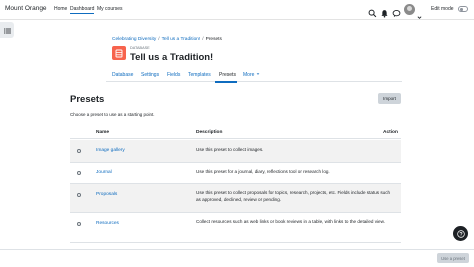 This screenshot has height=267, width=474. I want to click on course-index-toggle, so click(7, 30).